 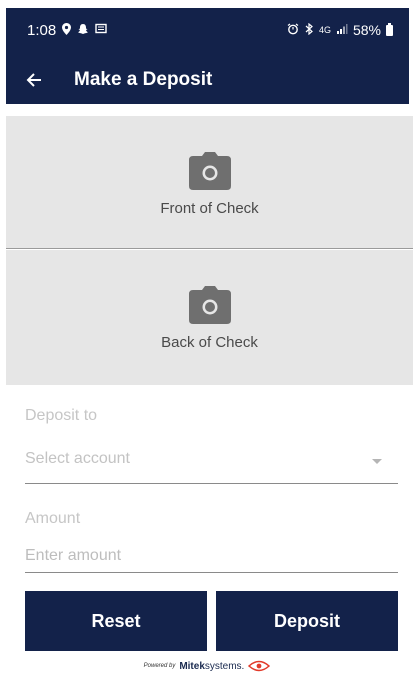 What do you see at coordinates (53, 518) in the screenshot?
I see `amount-label: Amount` at bounding box center [53, 518].